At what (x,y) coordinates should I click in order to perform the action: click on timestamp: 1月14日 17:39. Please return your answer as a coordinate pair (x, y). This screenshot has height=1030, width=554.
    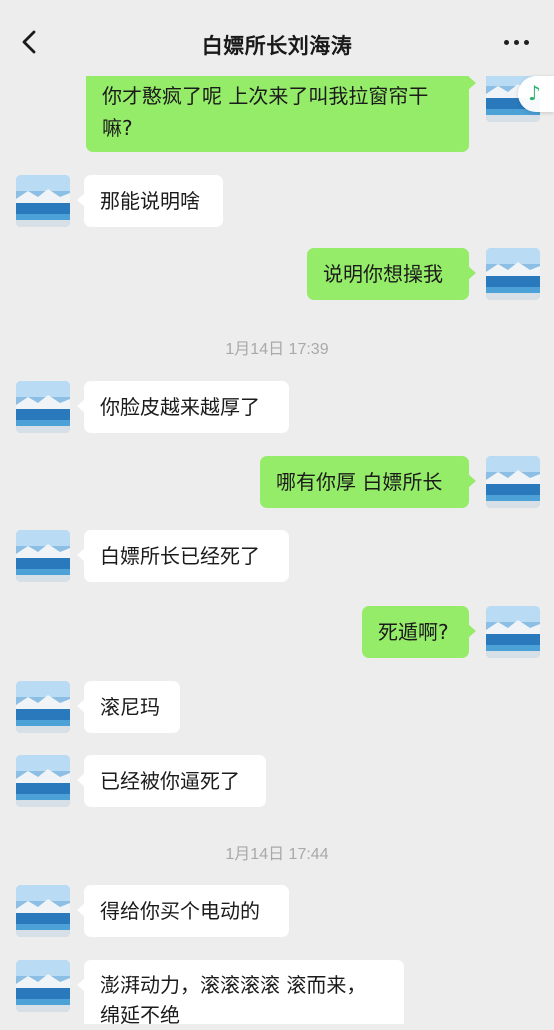
    Looking at the image, I should click on (277, 349).